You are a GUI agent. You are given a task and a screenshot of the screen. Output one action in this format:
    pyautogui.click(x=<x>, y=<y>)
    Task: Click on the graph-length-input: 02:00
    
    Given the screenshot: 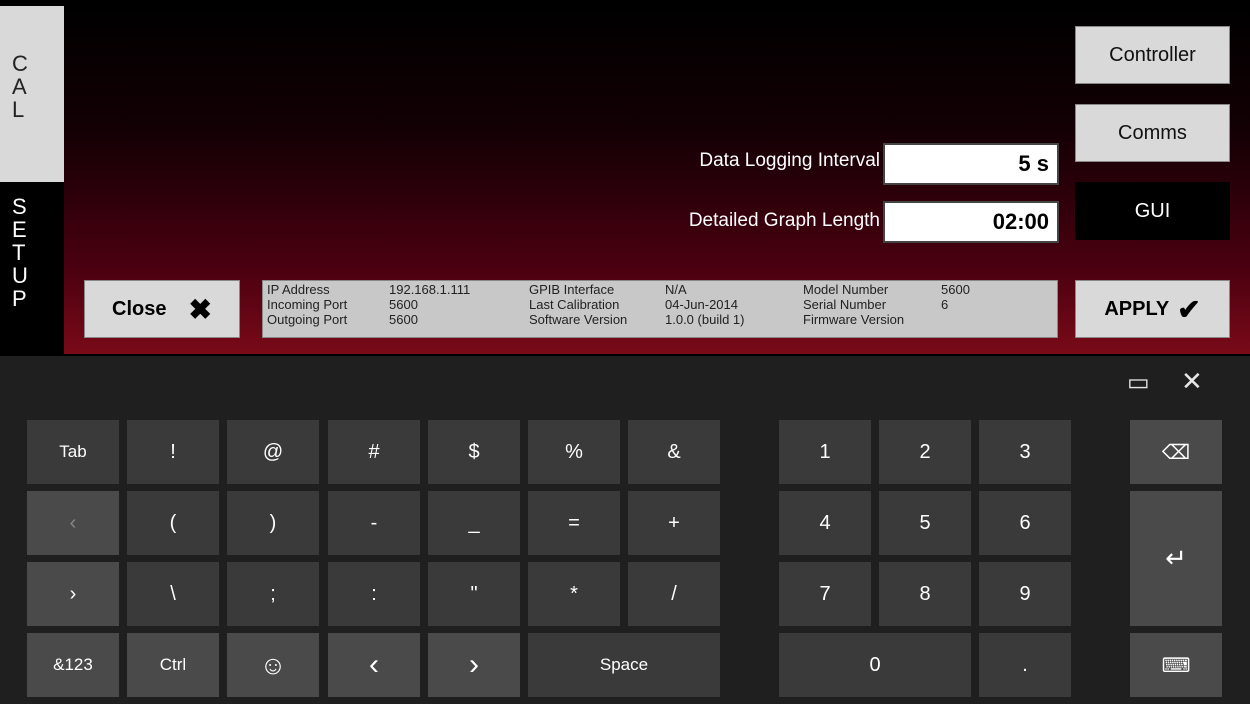 What is the action you would take?
    pyautogui.click(x=971, y=222)
    